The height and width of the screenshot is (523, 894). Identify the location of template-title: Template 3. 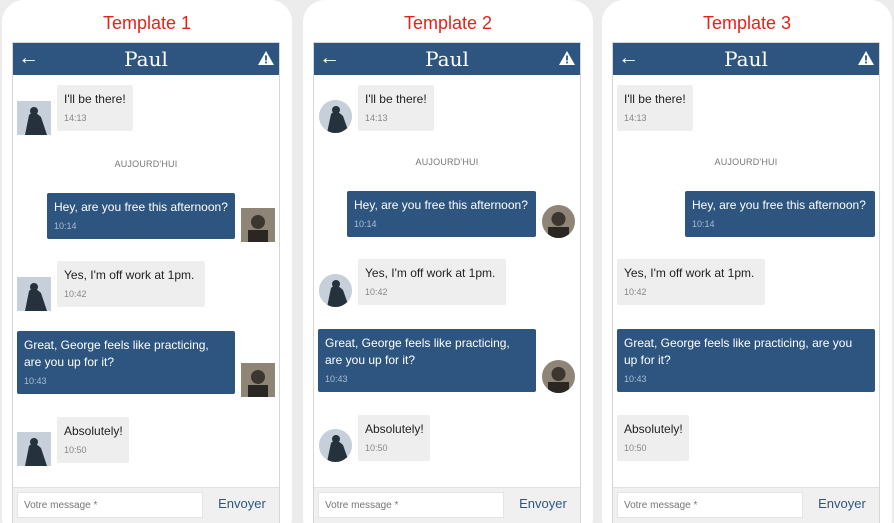
(747, 23).